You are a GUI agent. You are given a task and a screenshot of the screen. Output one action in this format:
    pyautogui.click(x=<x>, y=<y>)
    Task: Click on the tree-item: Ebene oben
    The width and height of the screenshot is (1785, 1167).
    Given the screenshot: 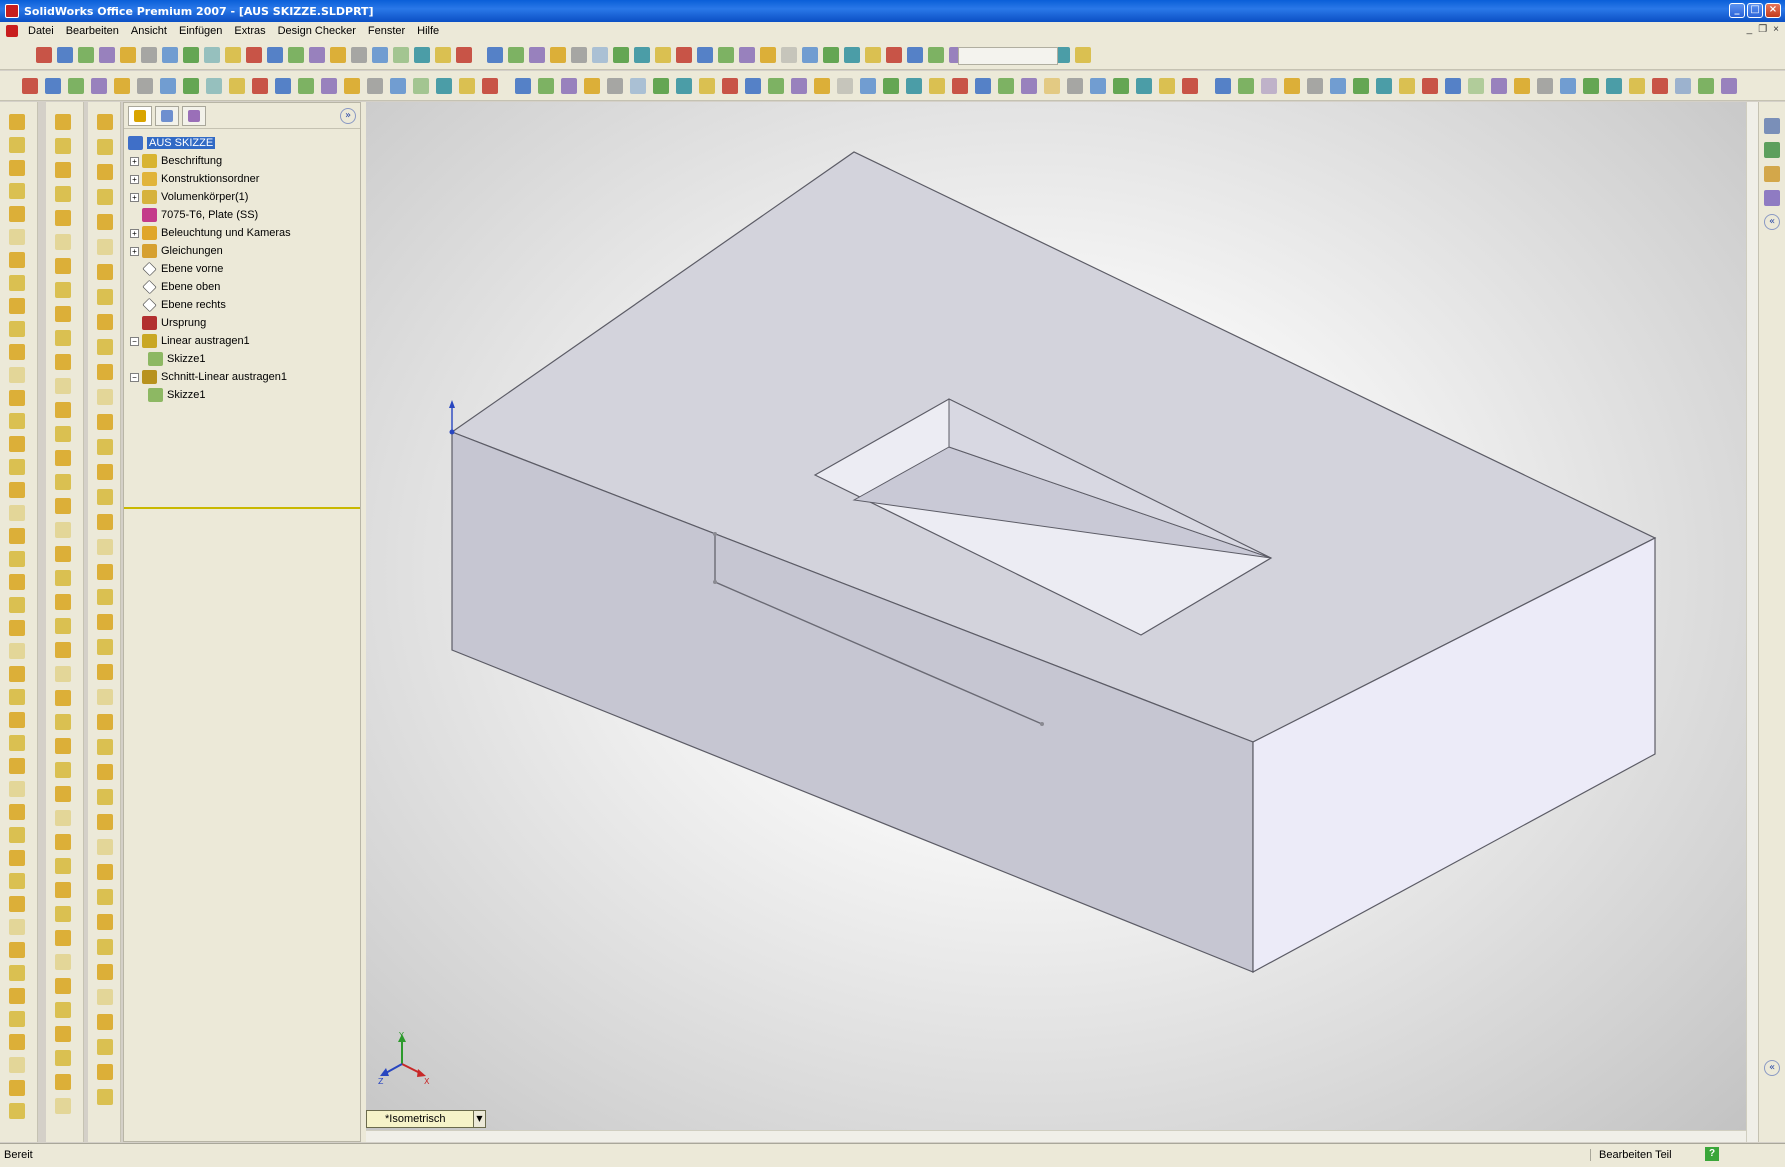 What is the action you would take?
    pyautogui.click(x=243, y=287)
    